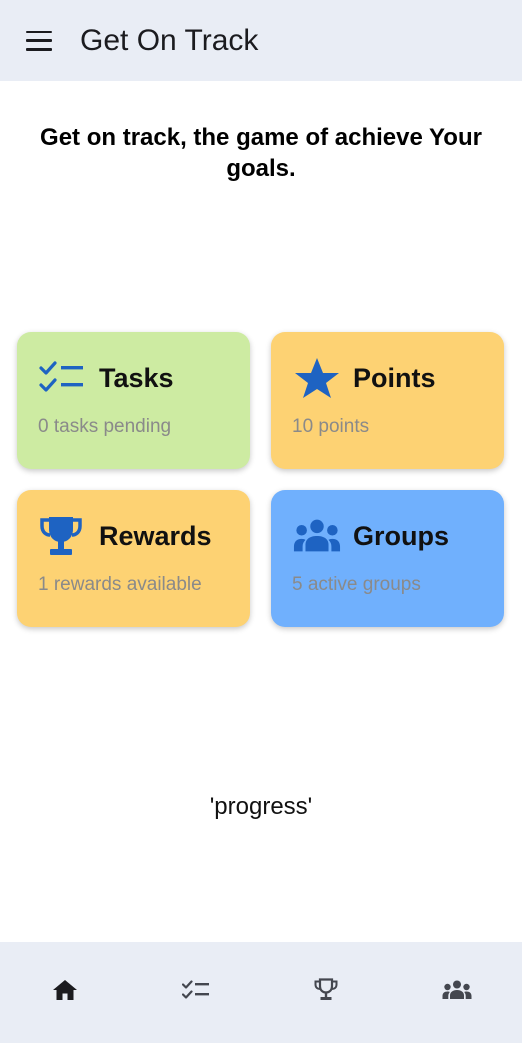 The width and height of the screenshot is (522, 1043). I want to click on menu-icon, so click(39, 40).